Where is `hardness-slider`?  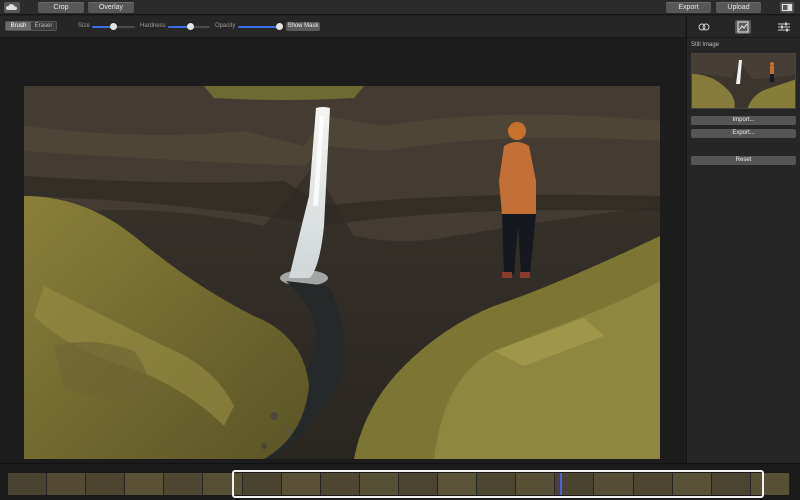 hardness-slider is located at coordinates (189, 26).